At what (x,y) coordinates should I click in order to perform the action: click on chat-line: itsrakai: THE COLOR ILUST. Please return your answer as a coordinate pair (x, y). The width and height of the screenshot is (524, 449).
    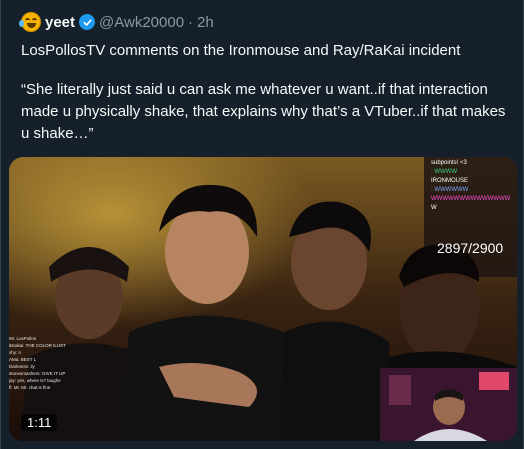
    Looking at the image, I should click on (37, 345).